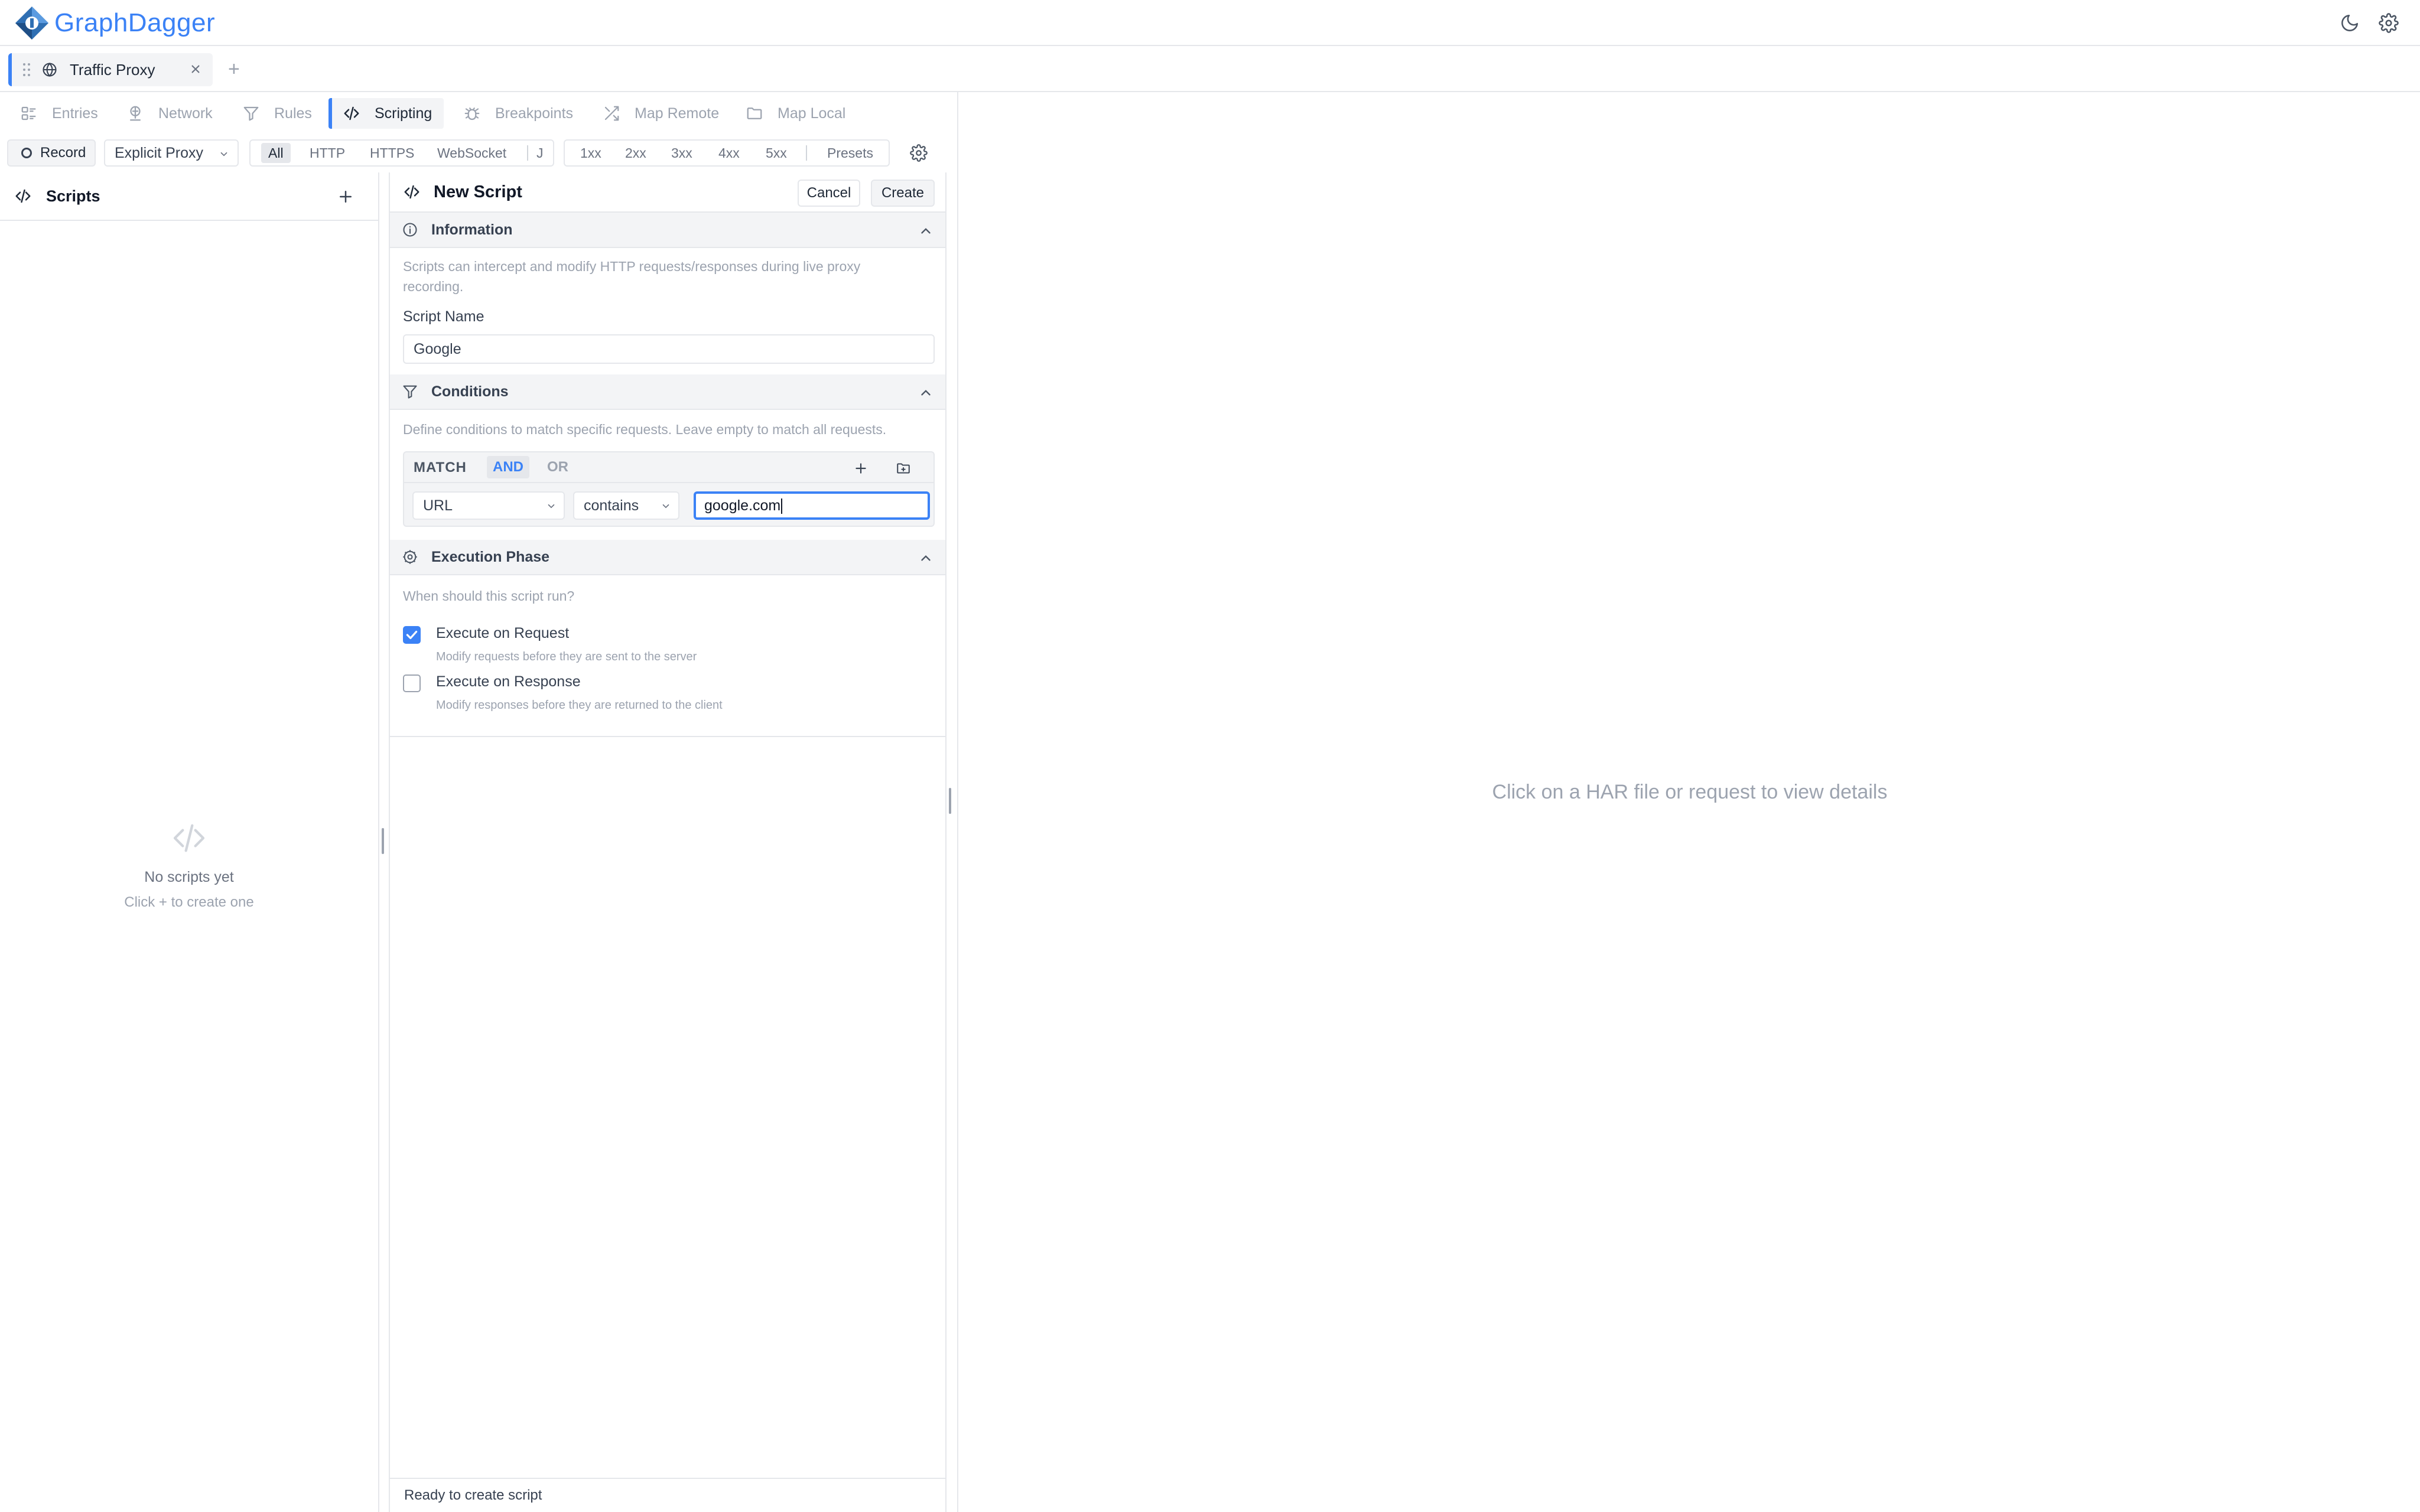 Image resolution: width=2420 pixels, height=1512 pixels. Describe the element at coordinates (903, 193) in the screenshot. I see `create-button: Create` at that location.